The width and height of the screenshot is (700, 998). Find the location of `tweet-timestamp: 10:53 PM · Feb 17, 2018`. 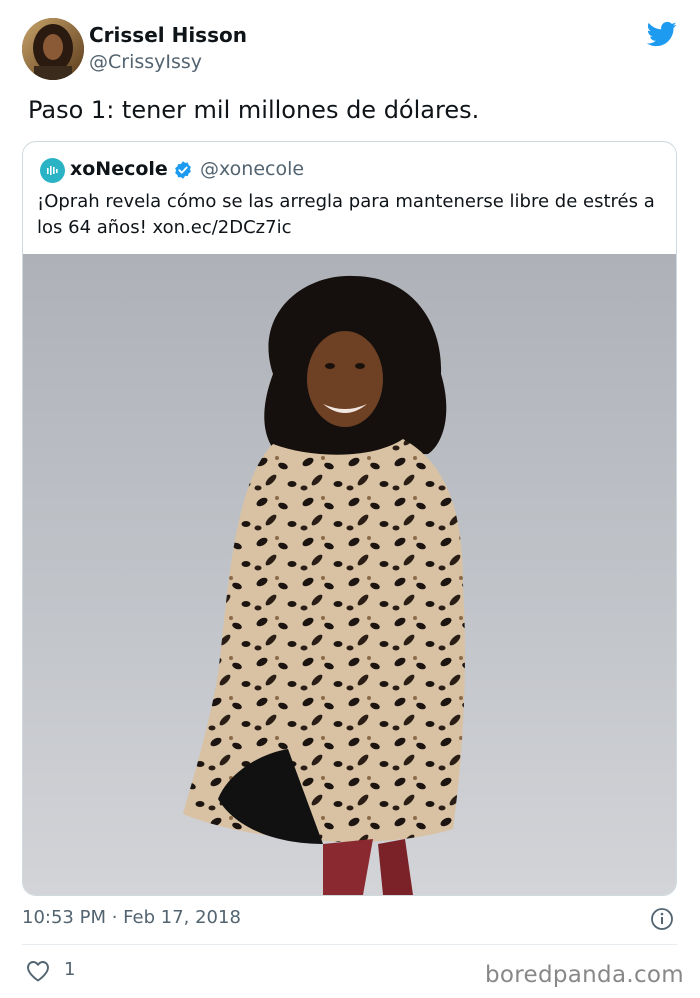

tweet-timestamp: 10:53 PM · Feb 17, 2018 is located at coordinates (131, 917).